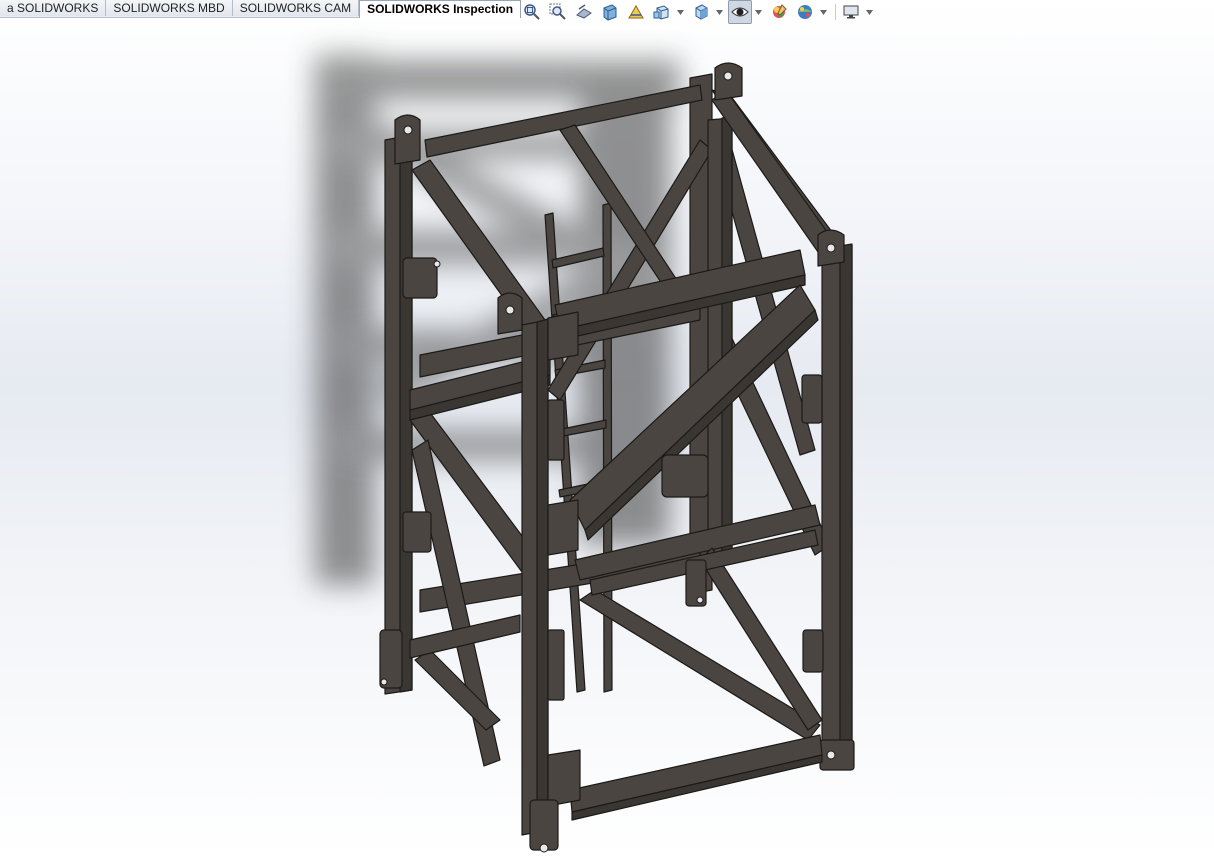 This screenshot has height=858, width=1214. I want to click on view-settings-button, so click(851, 12).